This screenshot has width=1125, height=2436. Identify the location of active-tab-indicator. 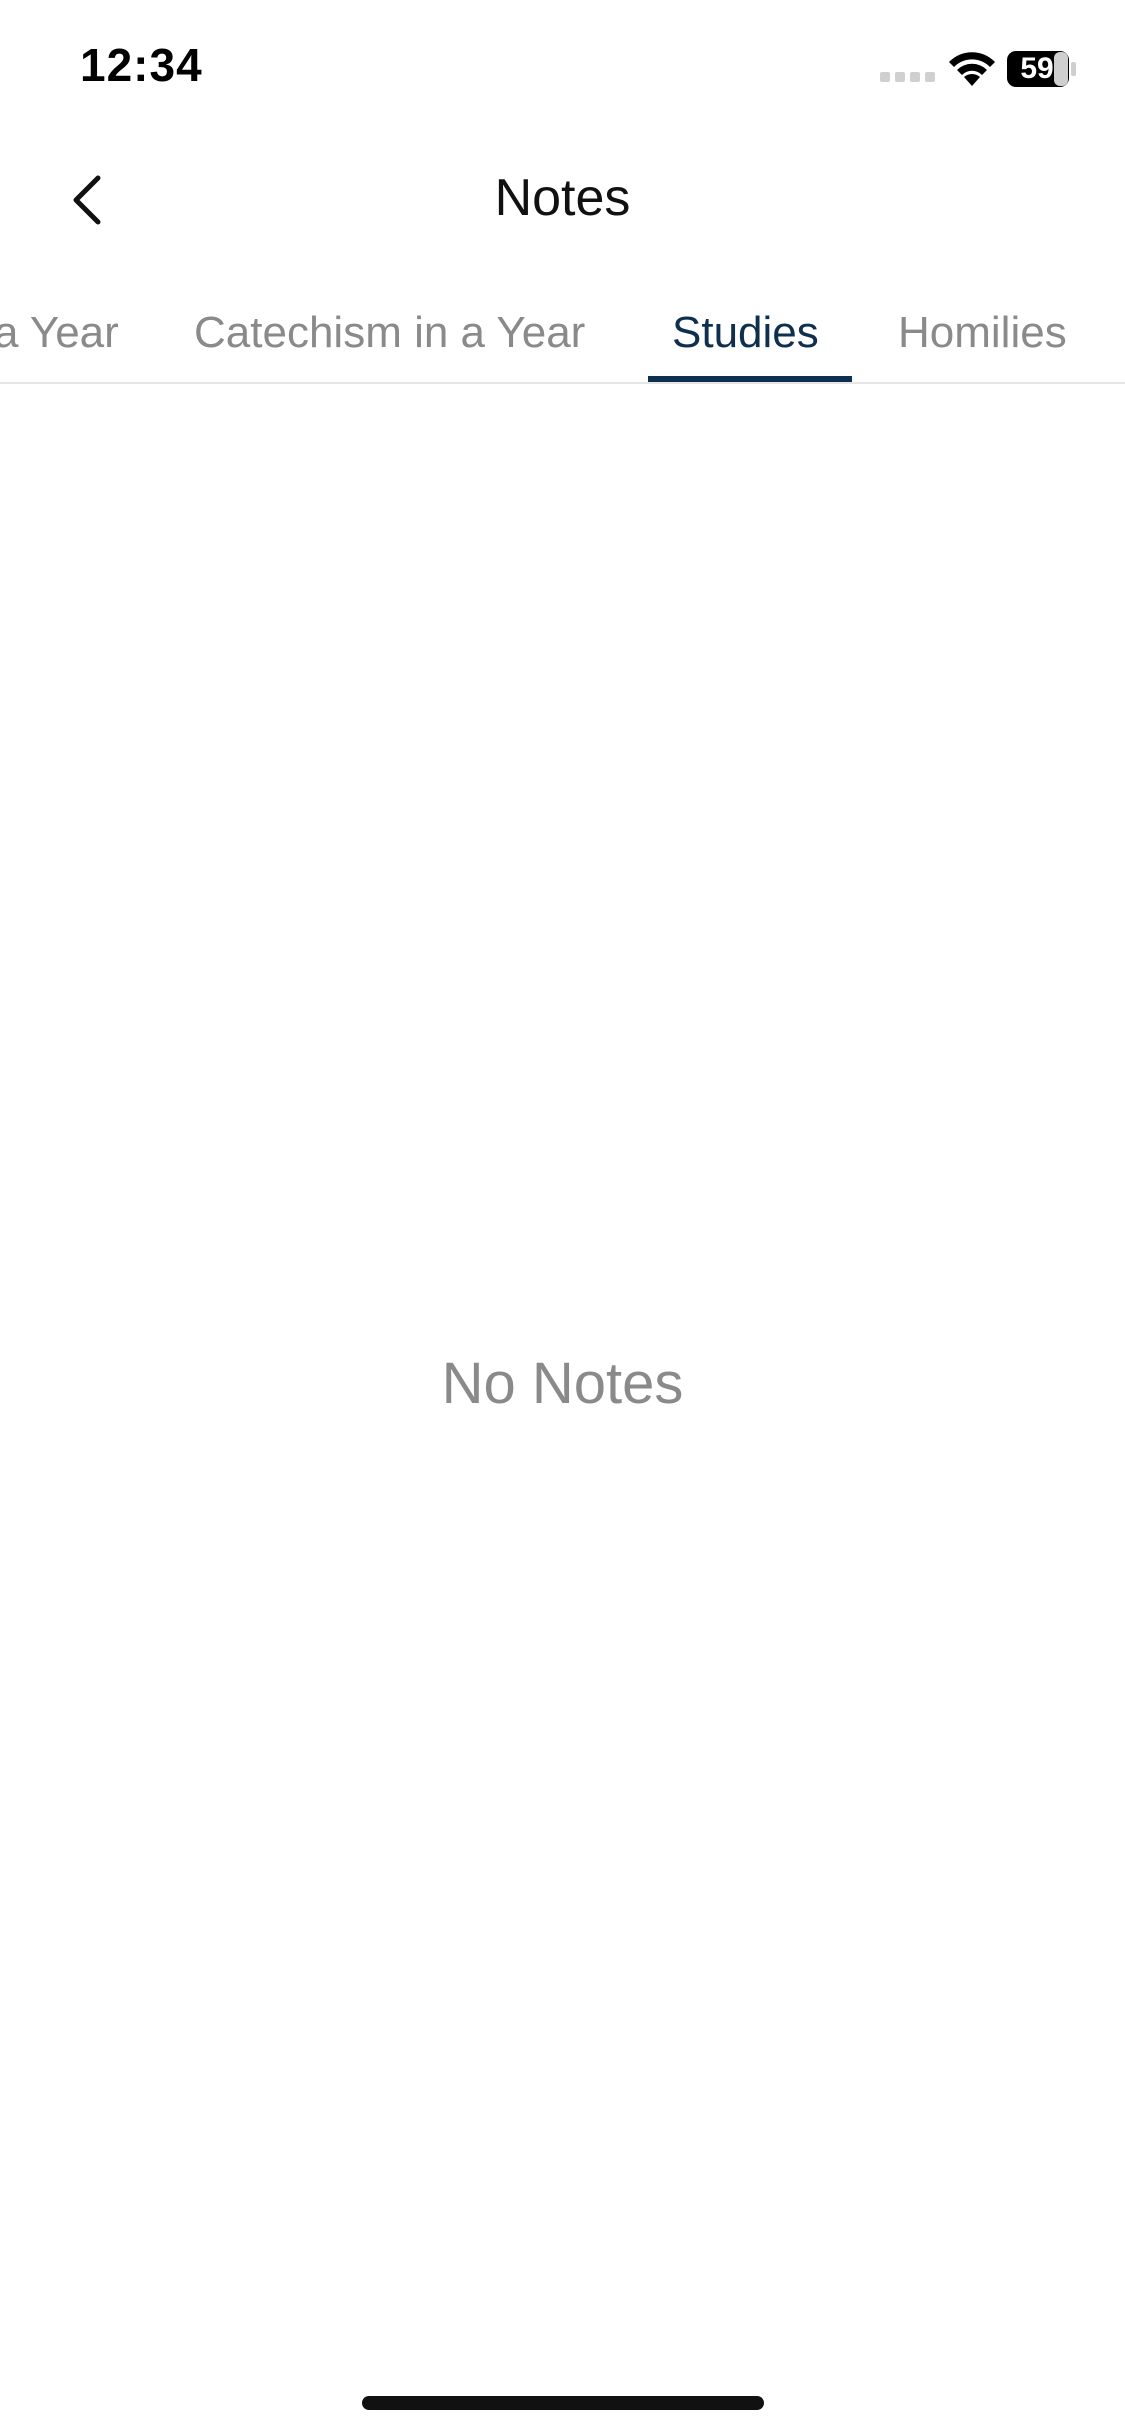
(750, 379).